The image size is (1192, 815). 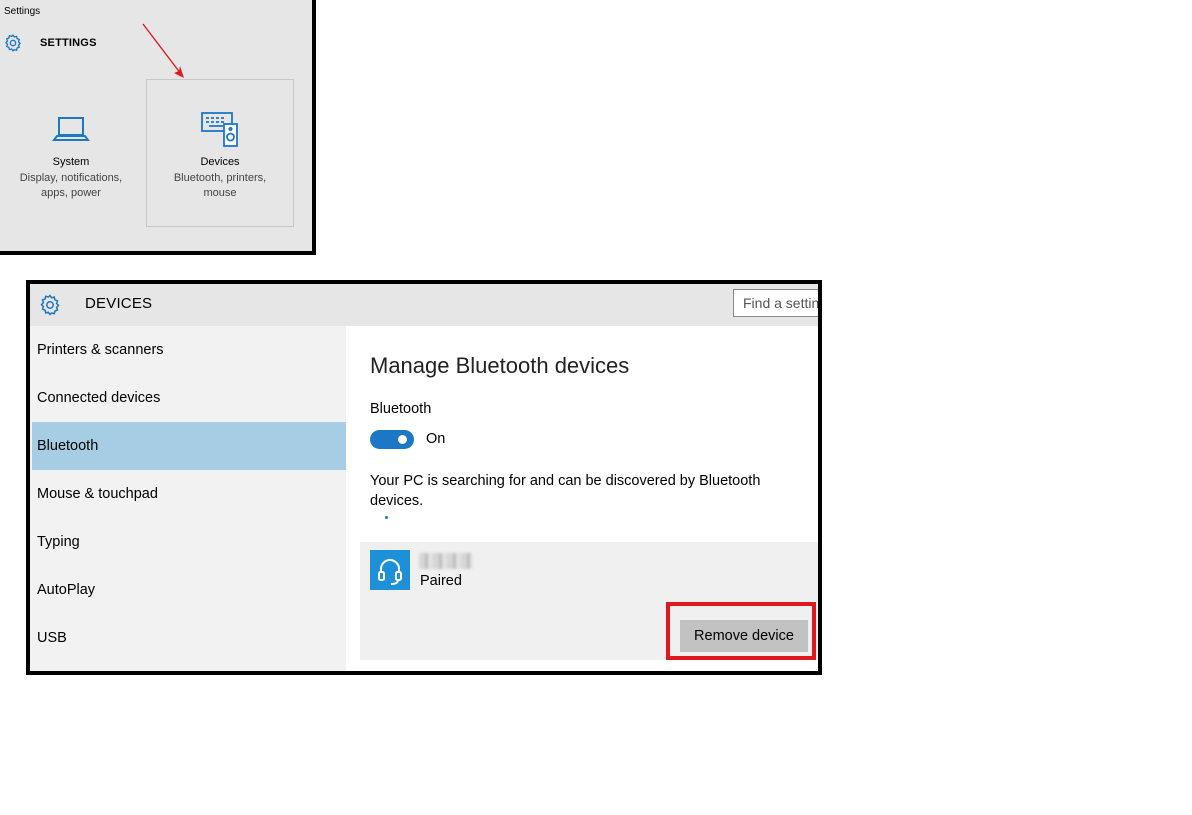 I want to click on sidebar-item-bluetooth: Bluetooth, so click(x=189, y=446).